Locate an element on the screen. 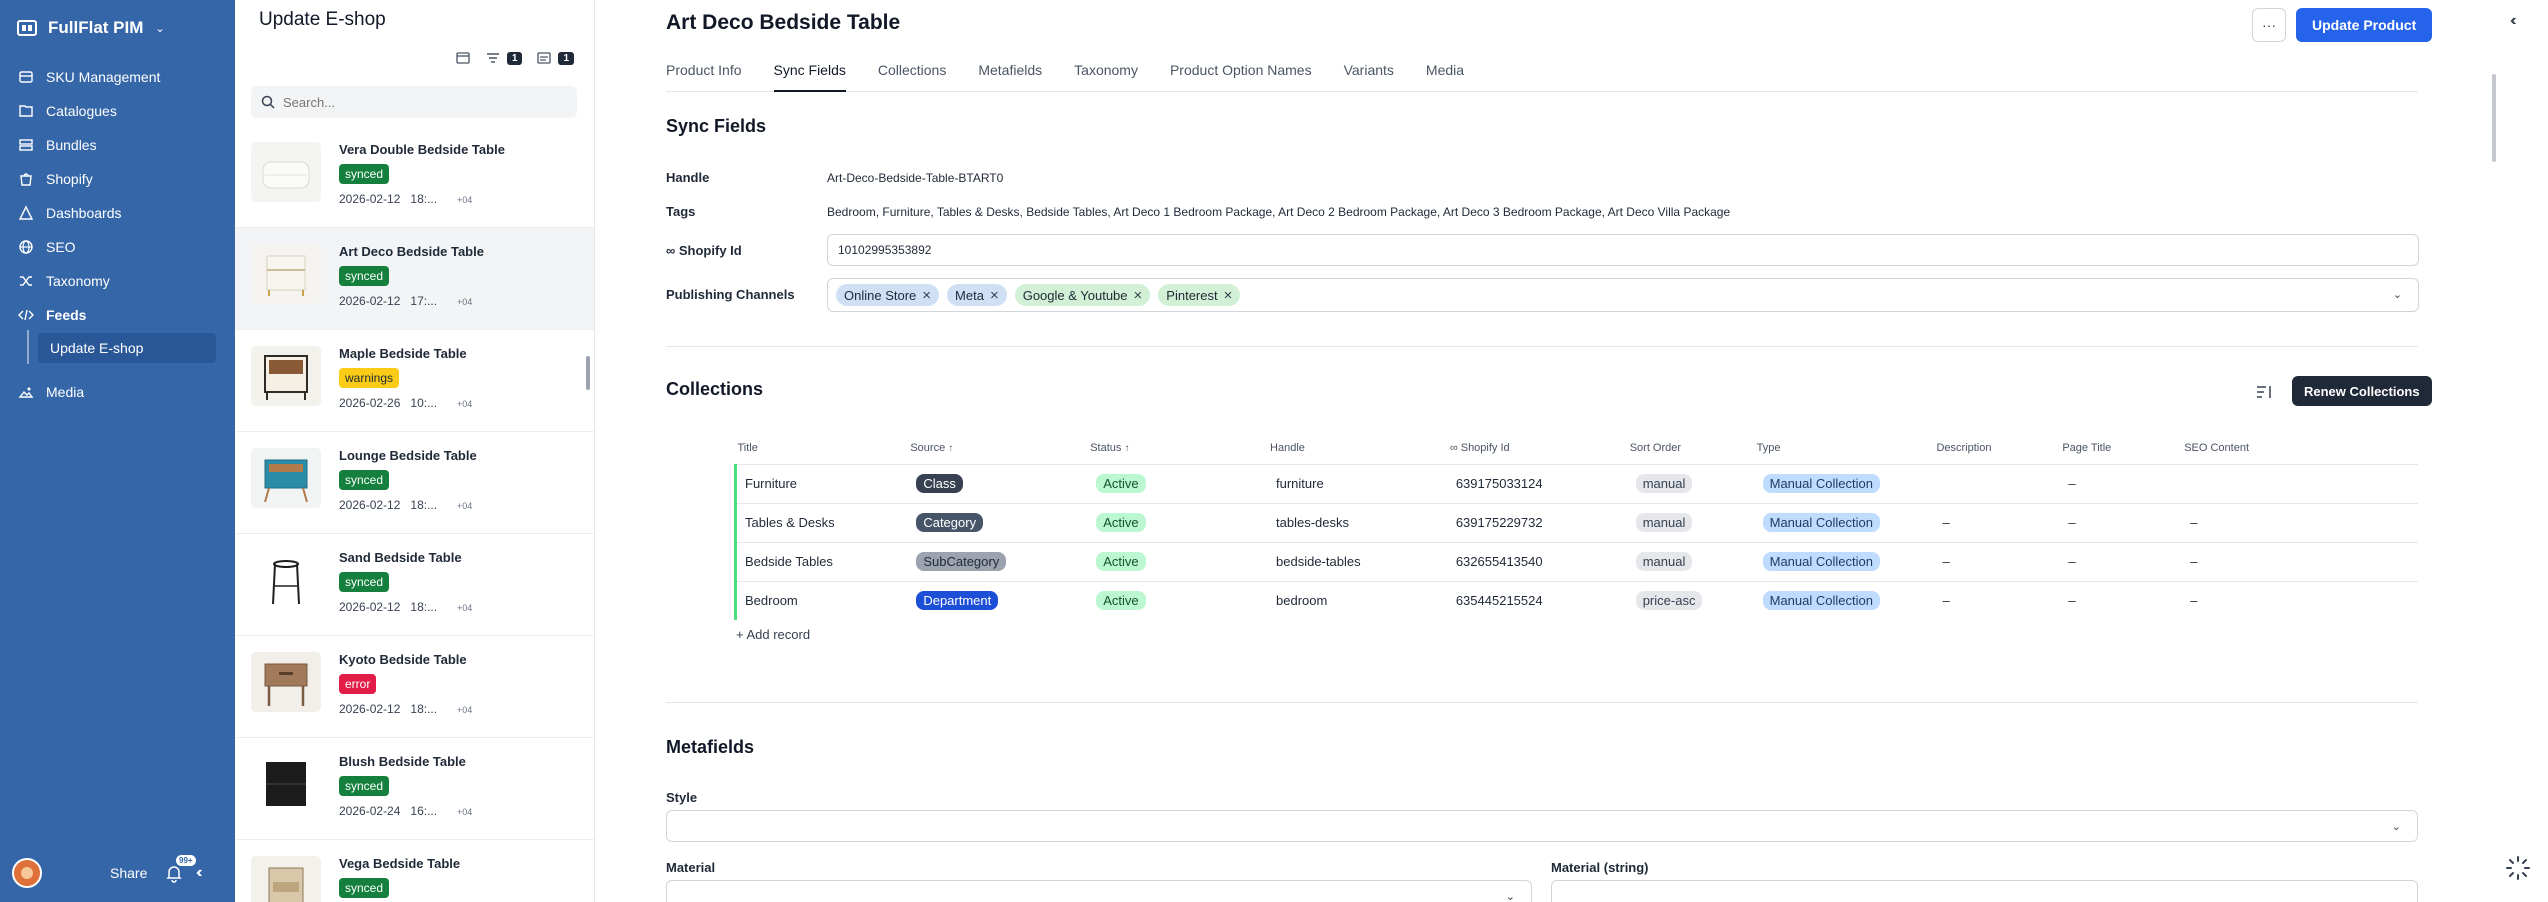 This screenshot has width=2548, height=902. group-button: 1 is located at coordinates (555, 58).